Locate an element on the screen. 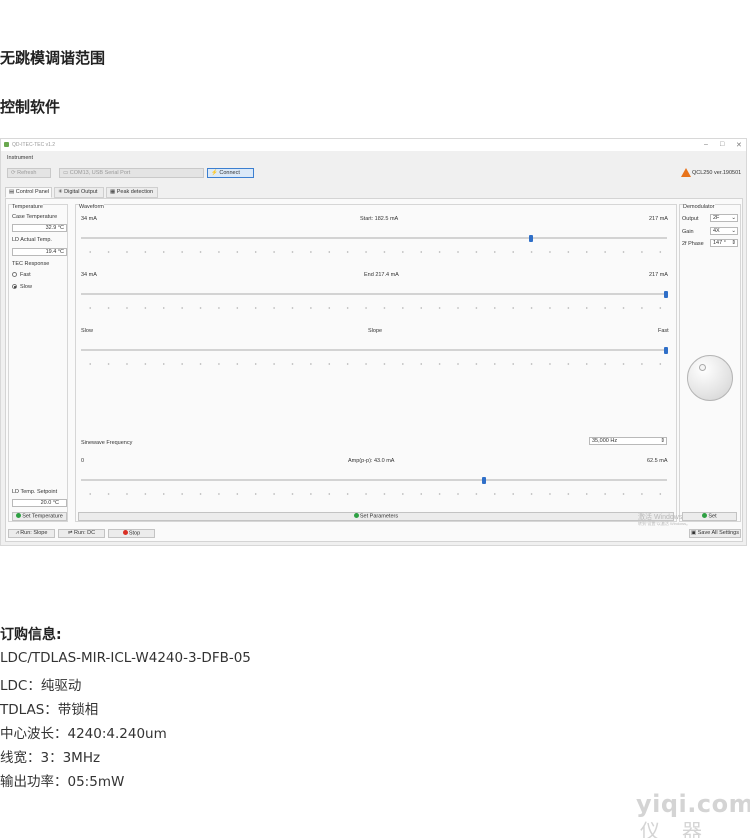 This screenshot has height=838, width=750. port-select: ▭ COM13, USB Serial Port is located at coordinates (131, 173).